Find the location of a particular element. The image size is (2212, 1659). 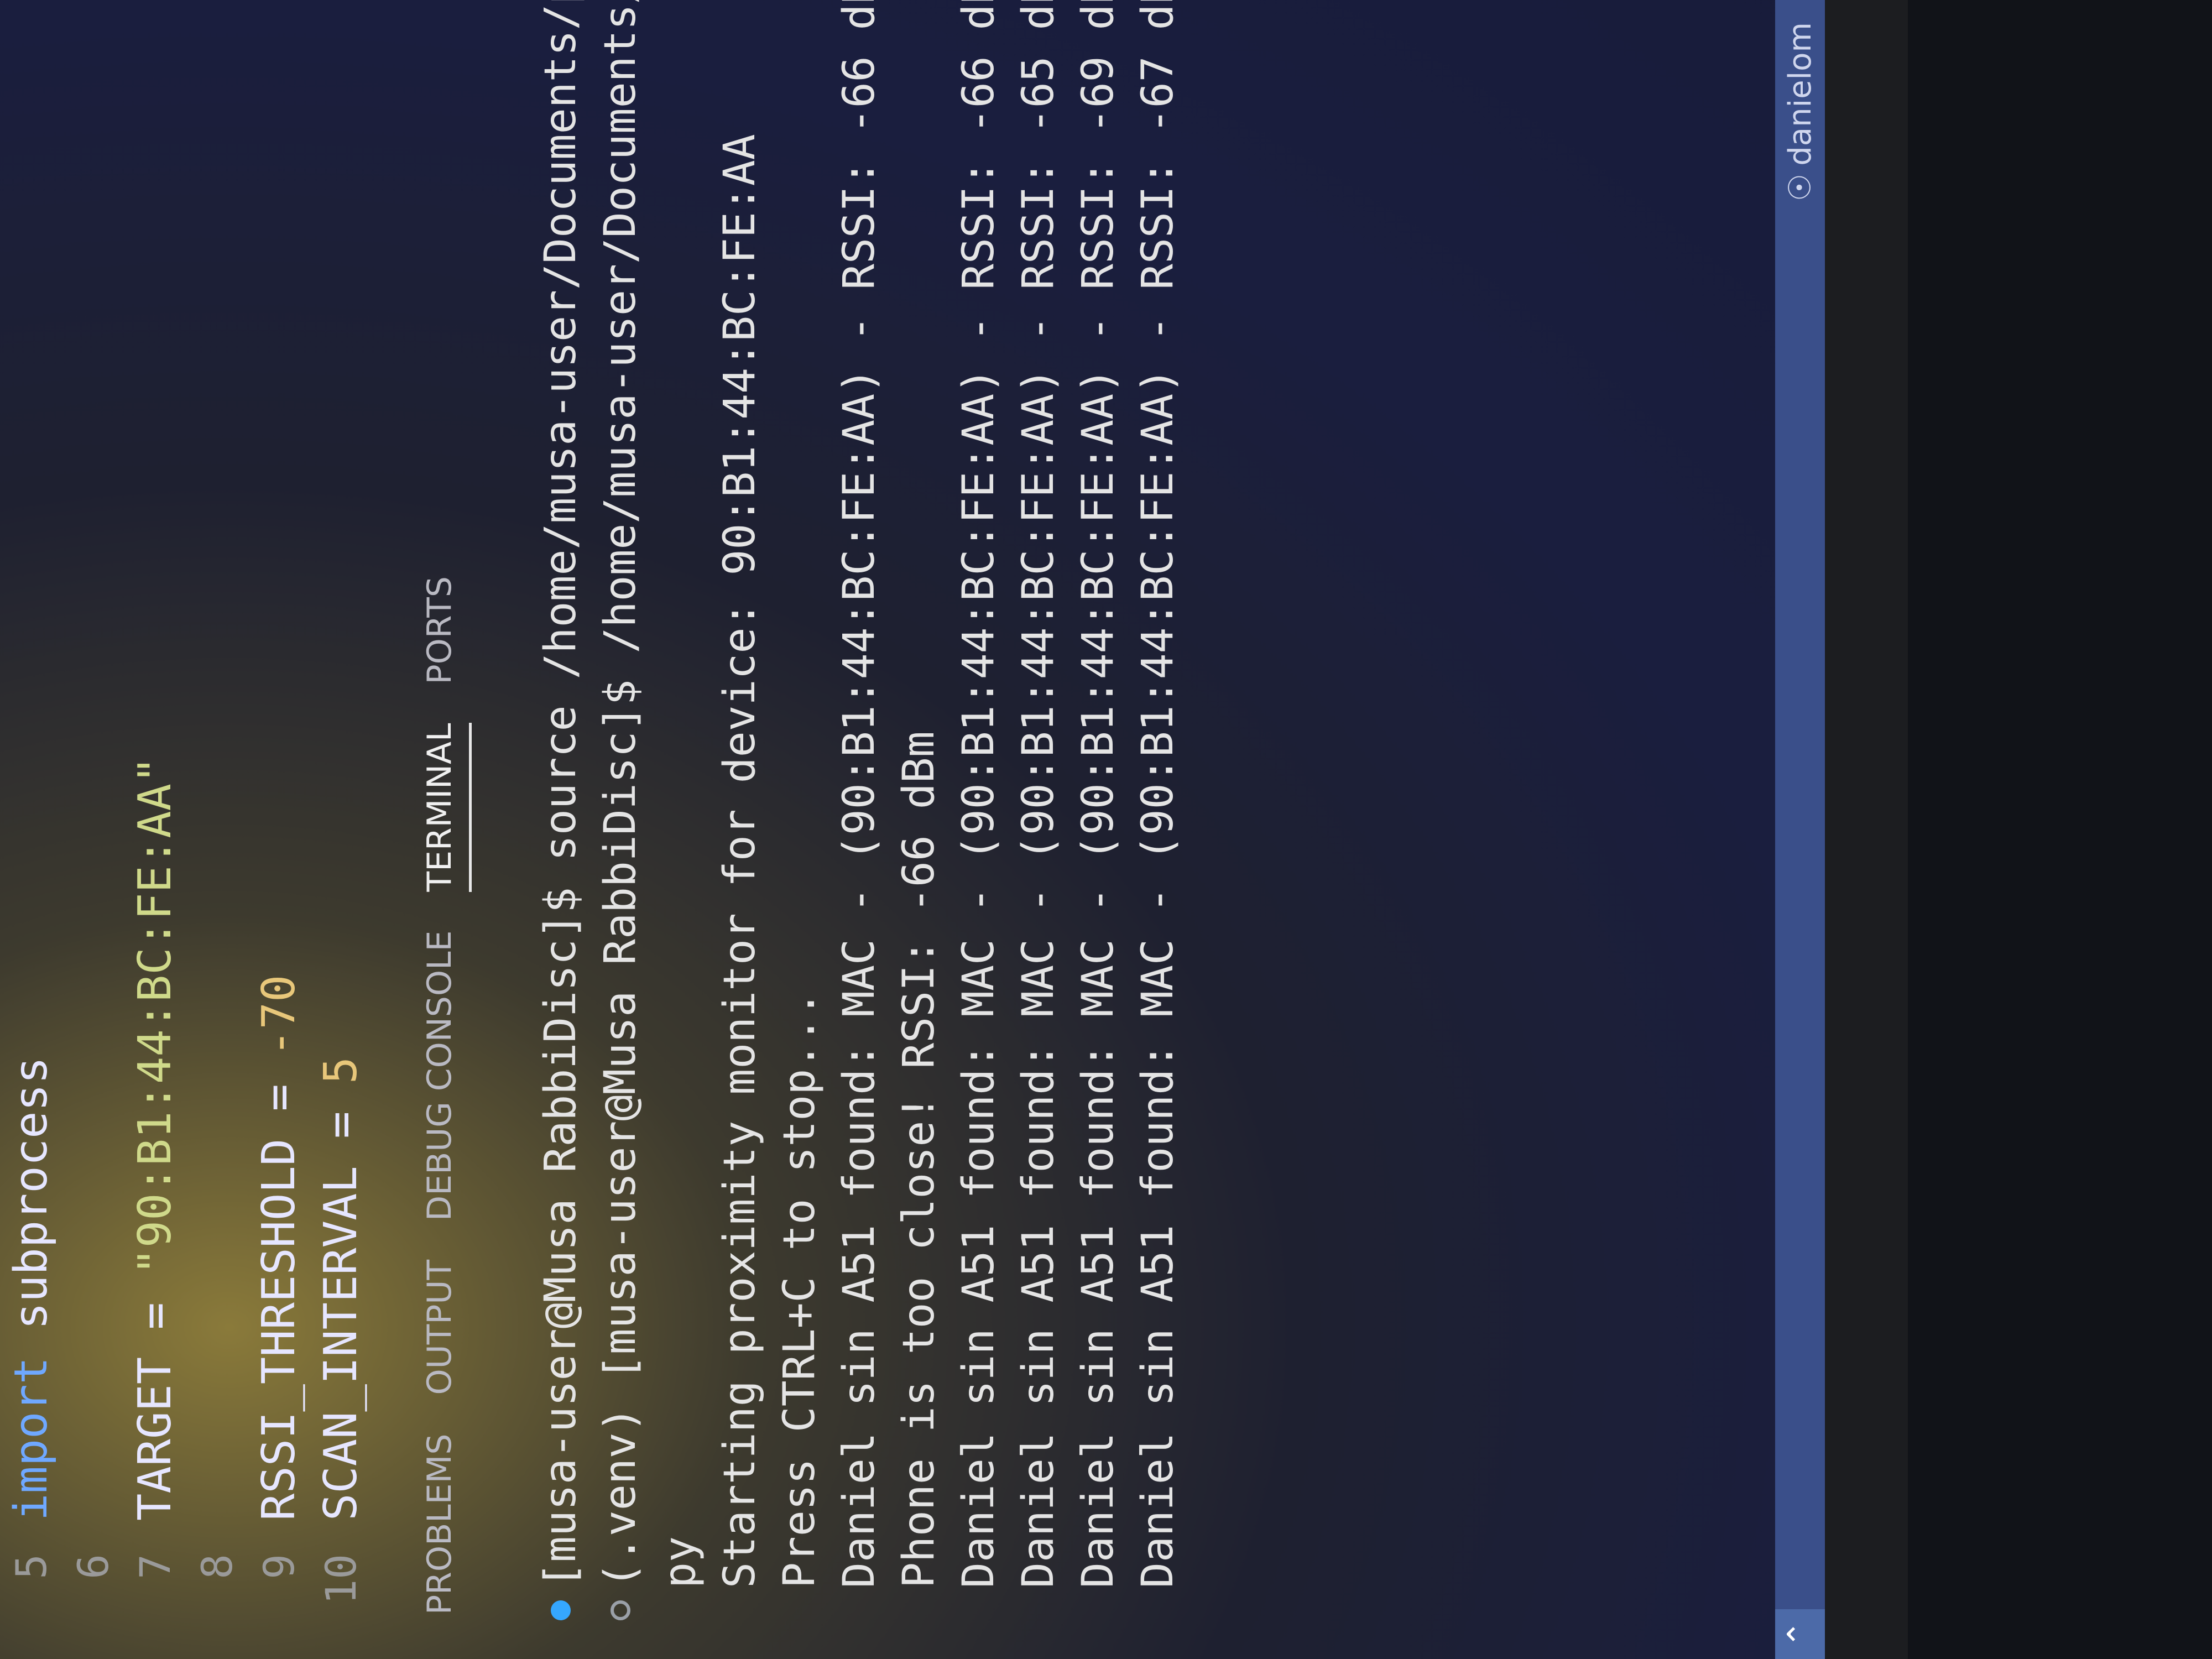

source-control-icon: ☉ is located at coordinates (1800, 187).